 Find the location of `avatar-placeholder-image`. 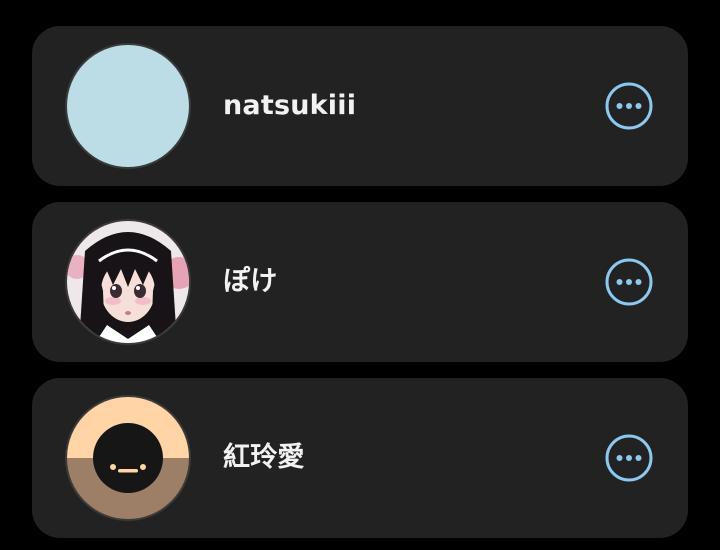

avatar-placeholder-image is located at coordinates (128, 106).